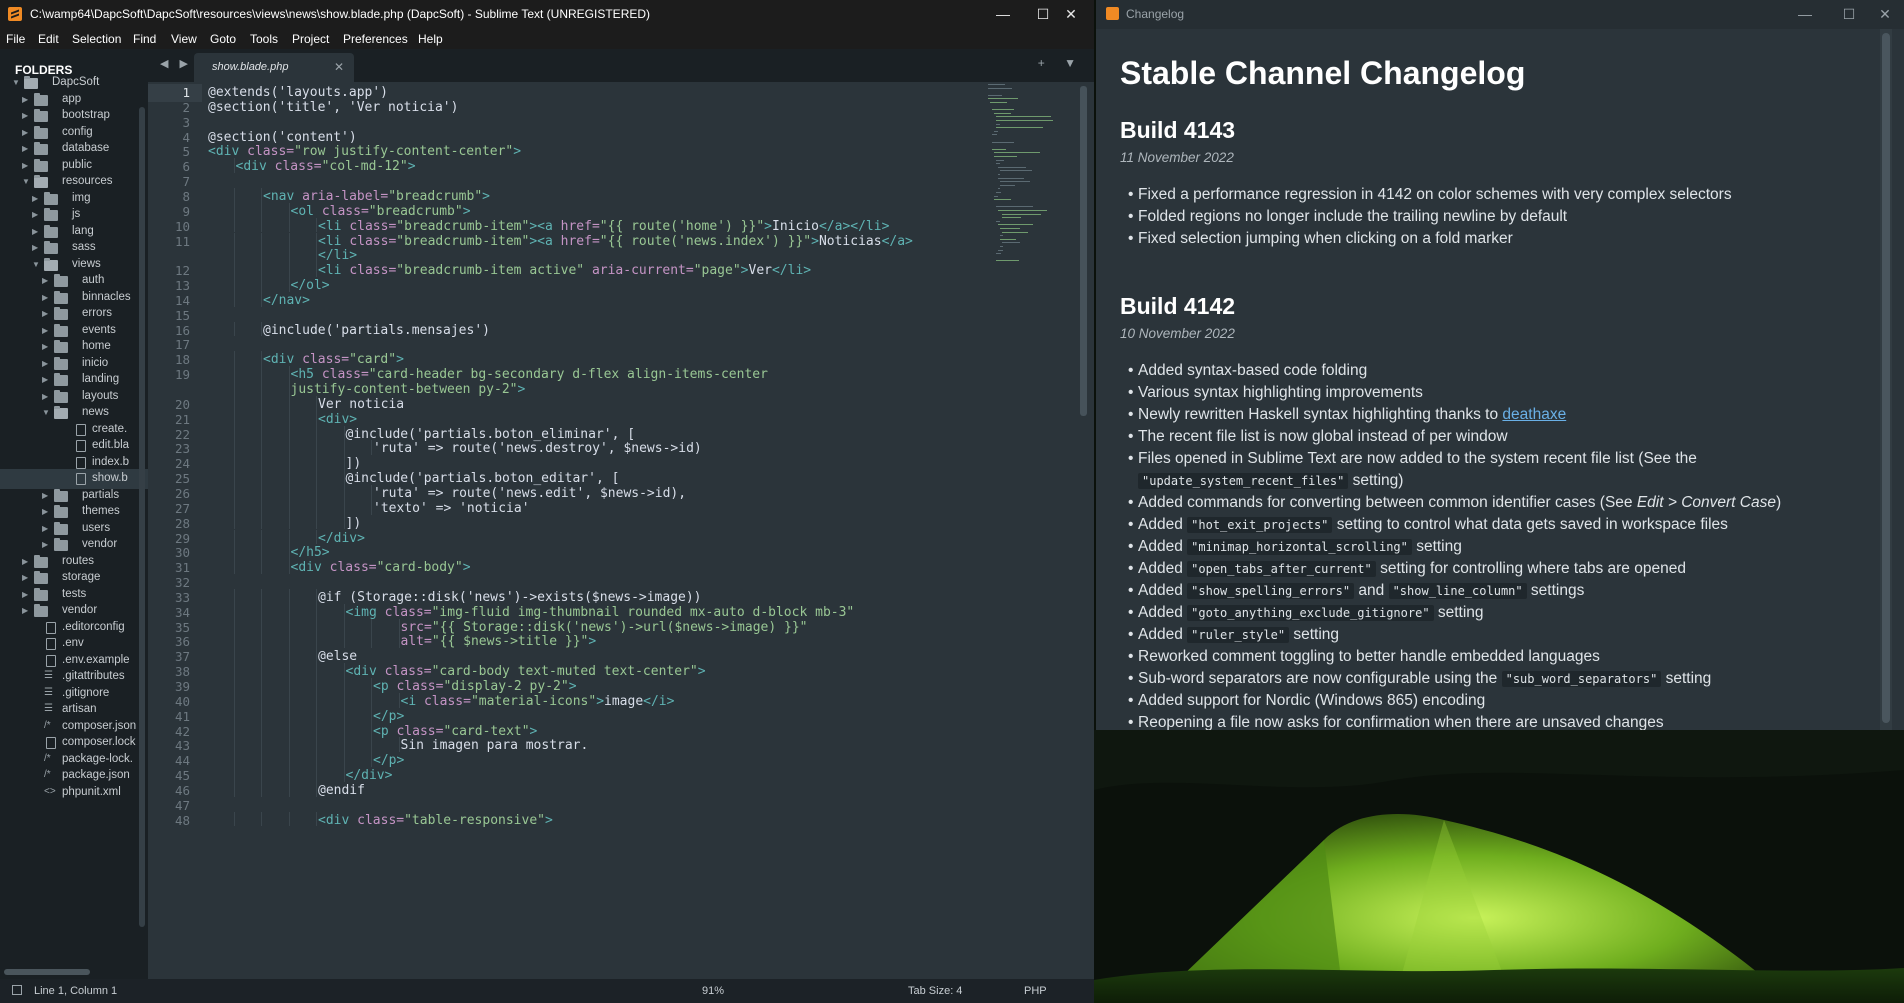 The image size is (1904, 1003). What do you see at coordinates (142, 517) in the screenshot?
I see `sidebar-scrollbar-vertical` at bounding box center [142, 517].